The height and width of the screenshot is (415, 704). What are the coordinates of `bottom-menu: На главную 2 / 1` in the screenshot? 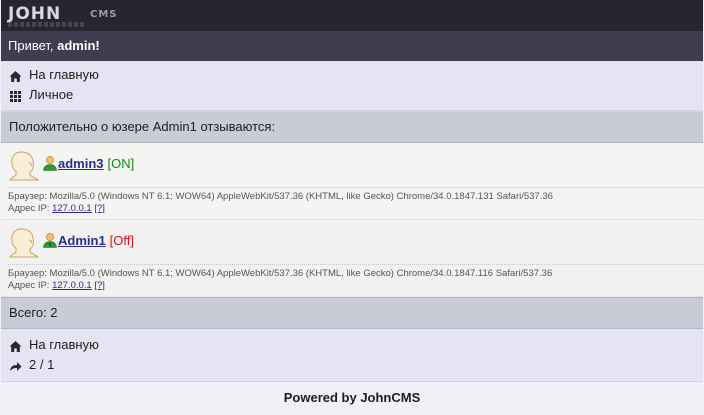 It's located at (352, 355).